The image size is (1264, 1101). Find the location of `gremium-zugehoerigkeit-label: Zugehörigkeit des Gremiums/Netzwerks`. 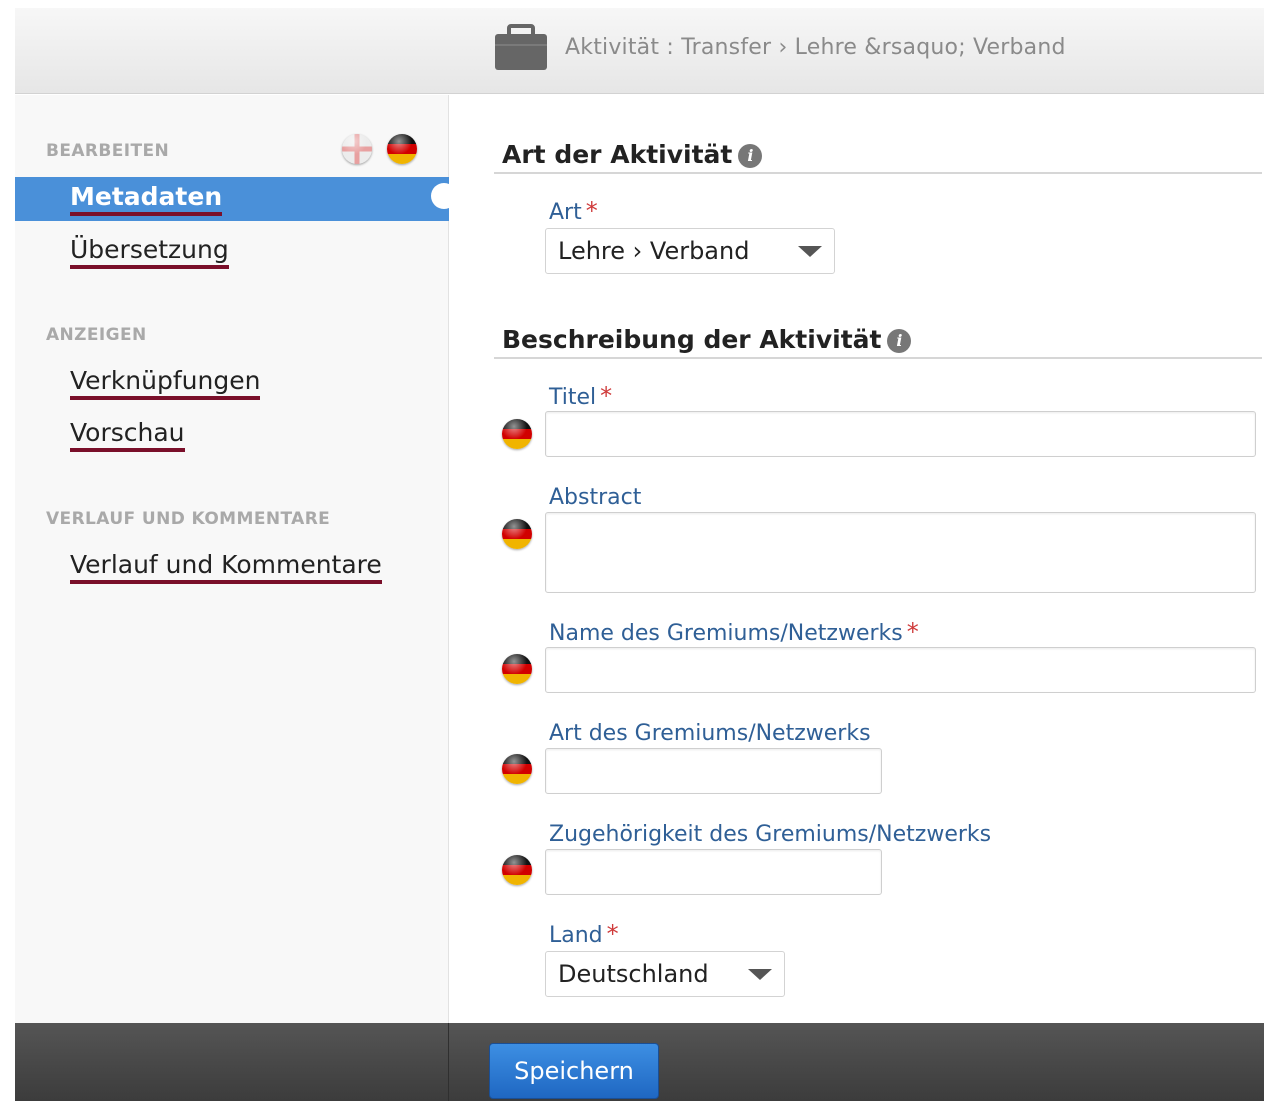

gremium-zugehoerigkeit-label: Zugehörigkeit des Gremiums/Netzwerks is located at coordinates (772, 833).